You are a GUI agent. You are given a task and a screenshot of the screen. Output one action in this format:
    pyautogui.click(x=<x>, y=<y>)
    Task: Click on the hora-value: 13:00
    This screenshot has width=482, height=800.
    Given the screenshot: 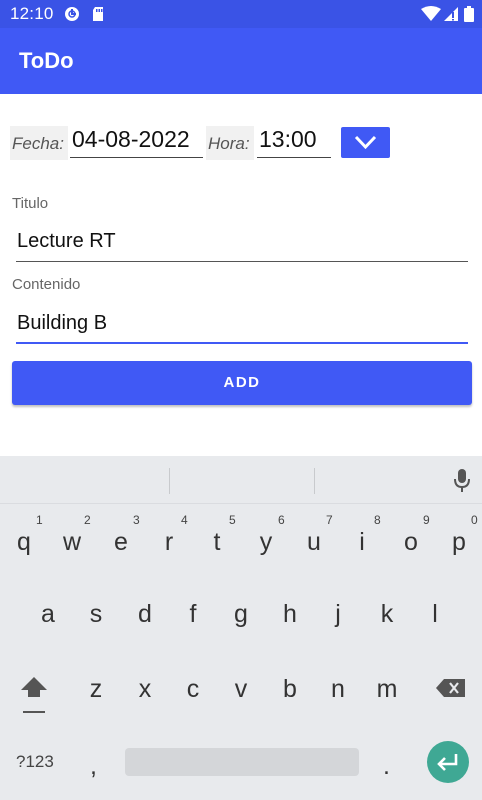 What is the action you would take?
    pyautogui.click(x=288, y=139)
    